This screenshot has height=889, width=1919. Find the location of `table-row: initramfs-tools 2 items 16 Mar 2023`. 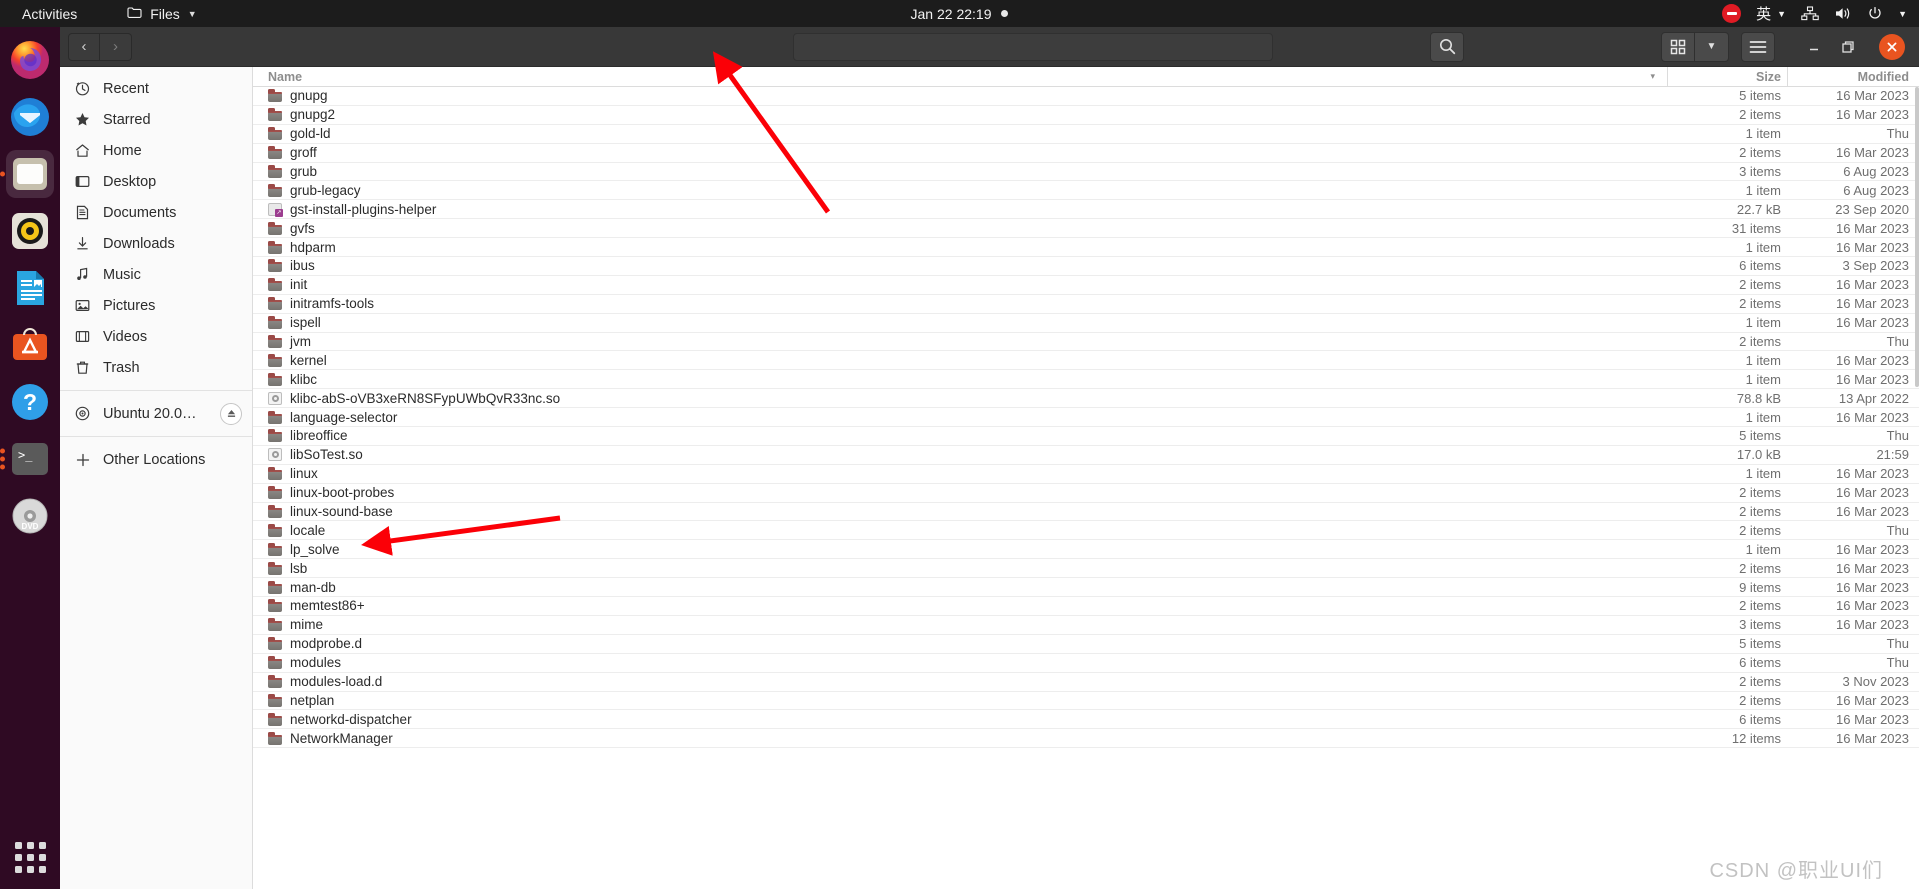

table-row: initramfs-tools 2 items 16 Mar 2023 is located at coordinates (1086, 304).